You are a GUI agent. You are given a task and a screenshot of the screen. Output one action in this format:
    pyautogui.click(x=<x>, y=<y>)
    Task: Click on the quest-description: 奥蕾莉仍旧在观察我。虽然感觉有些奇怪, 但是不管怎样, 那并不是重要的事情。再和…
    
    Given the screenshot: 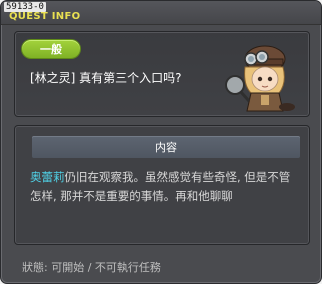 What is the action you would take?
    pyautogui.click(x=165, y=187)
    